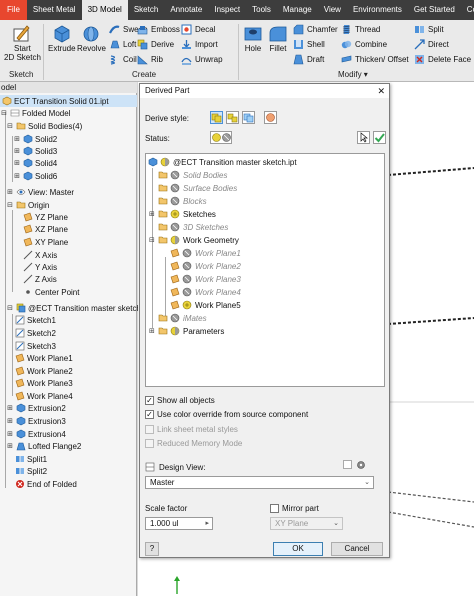 The height and width of the screenshot is (596, 474). I want to click on status-toggle, so click(221, 137).